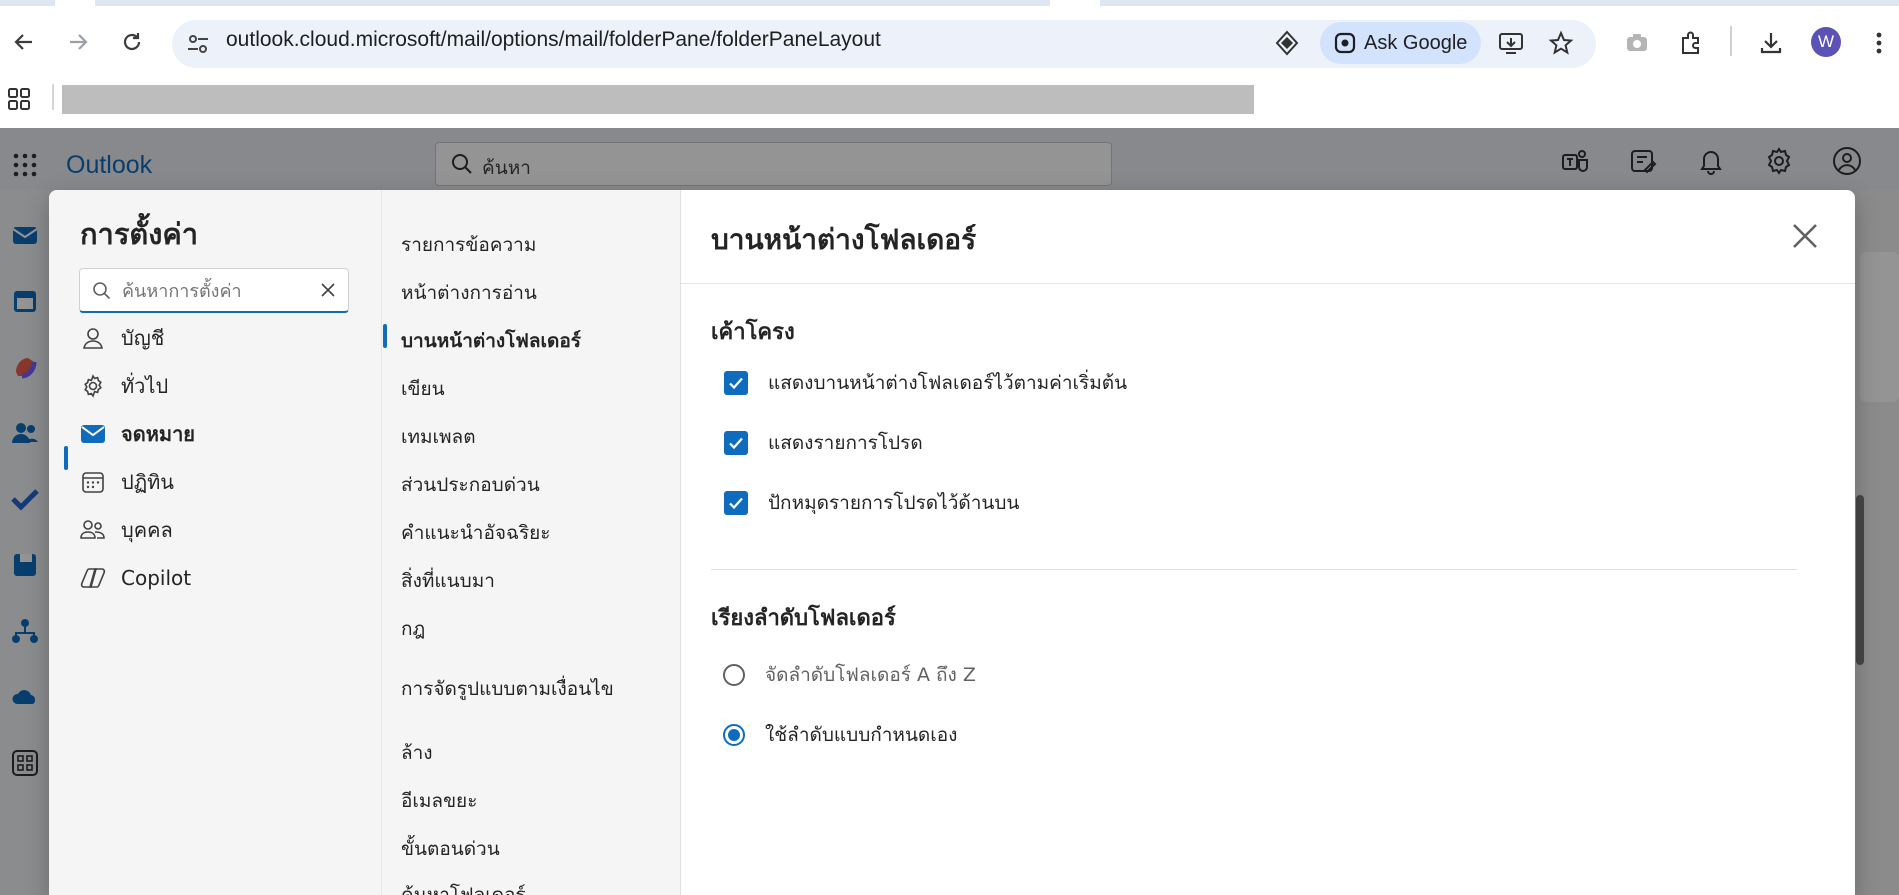 The width and height of the screenshot is (1899, 895). What do you see at coordinates (1416, 42) in the screenshot?
I see `ask-google-label: Ask Google` at bounding box center [1416, 42].